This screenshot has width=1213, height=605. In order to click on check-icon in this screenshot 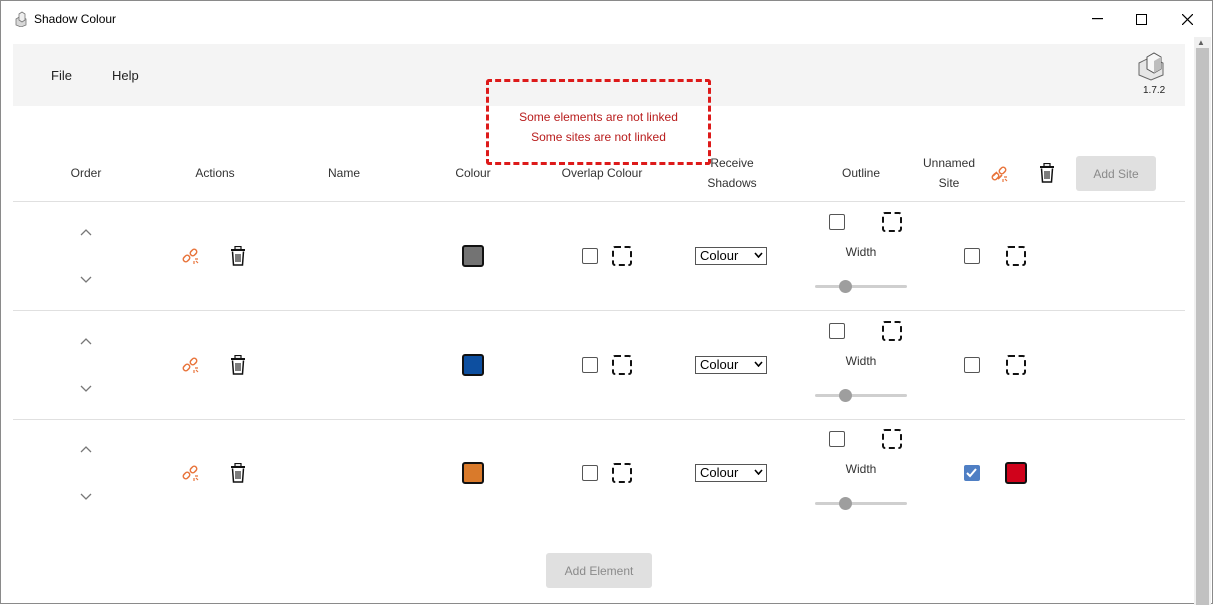, I will do `click(971, 473)`.